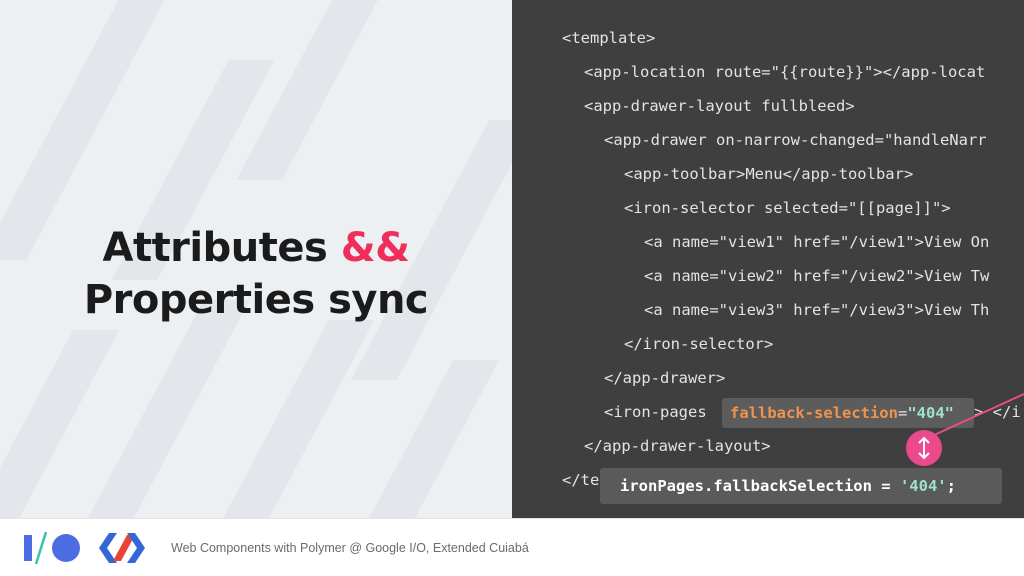 The width and height of the screenshot is (1024, 576). What do you see at coordinates (52, 548) in the screenshot?
I see `google-io-logo` at bounding box center [52, 548].